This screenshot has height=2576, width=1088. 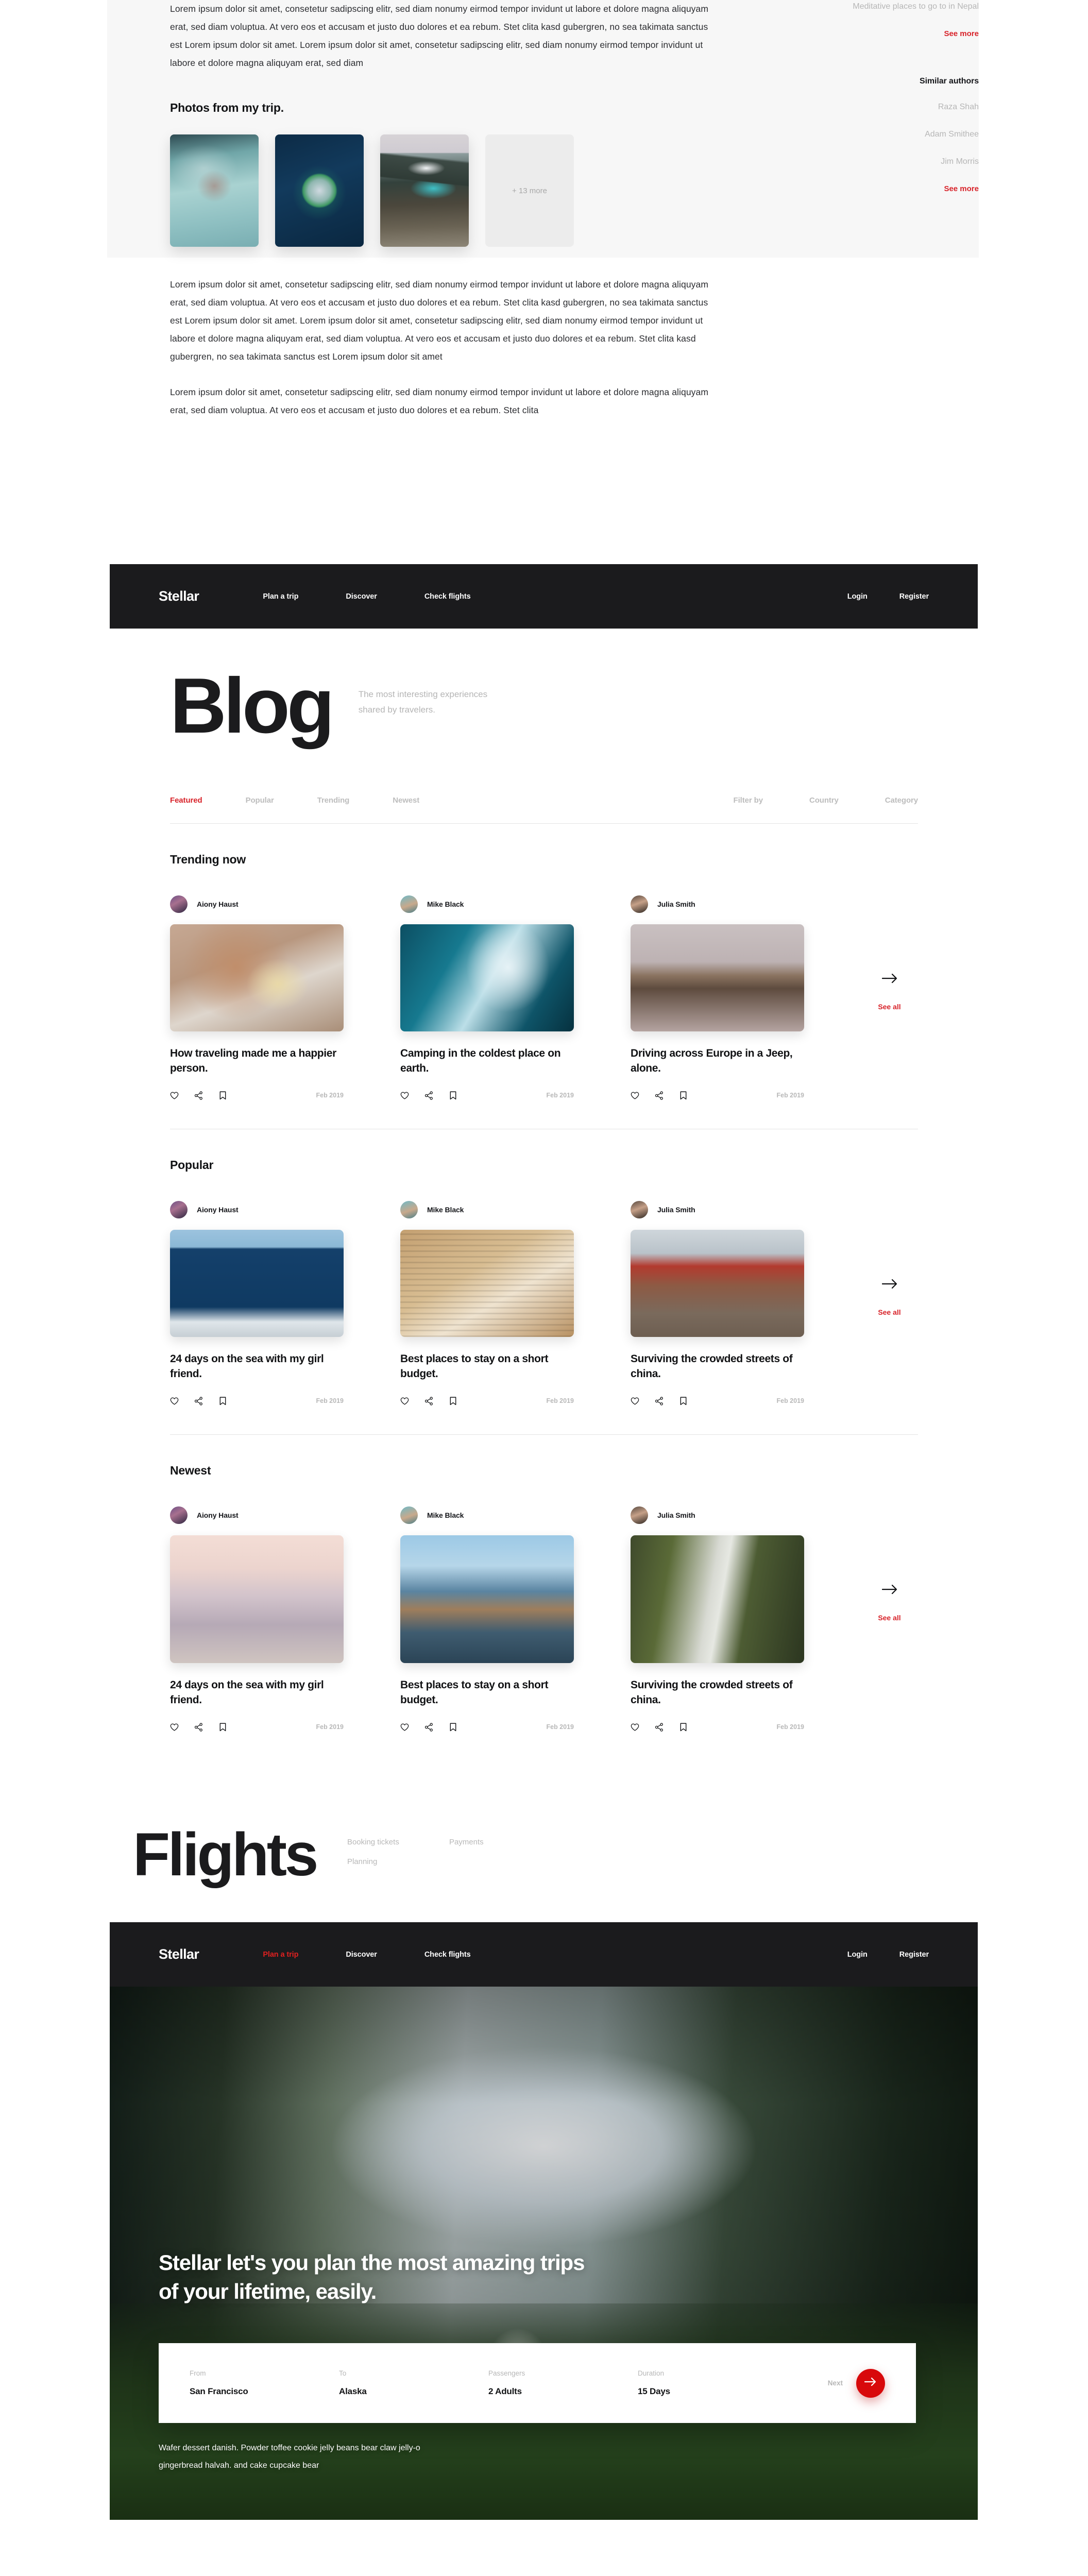 What do you see at coordinates (563, 2383) in the screenshot?
I see `passengers-field: Passengers 2 Adults` at bounding box center [563, 2383].